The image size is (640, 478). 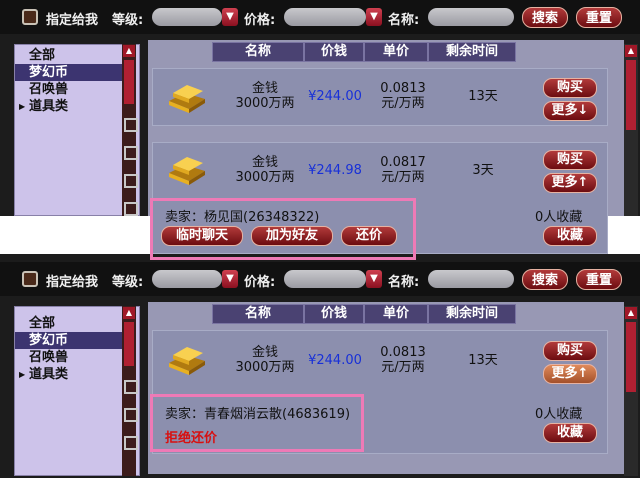 What do you see at coordinates (483, 170) in the screenshot?
I see `item-time-left: 3天` at bounding box center [483, 170].